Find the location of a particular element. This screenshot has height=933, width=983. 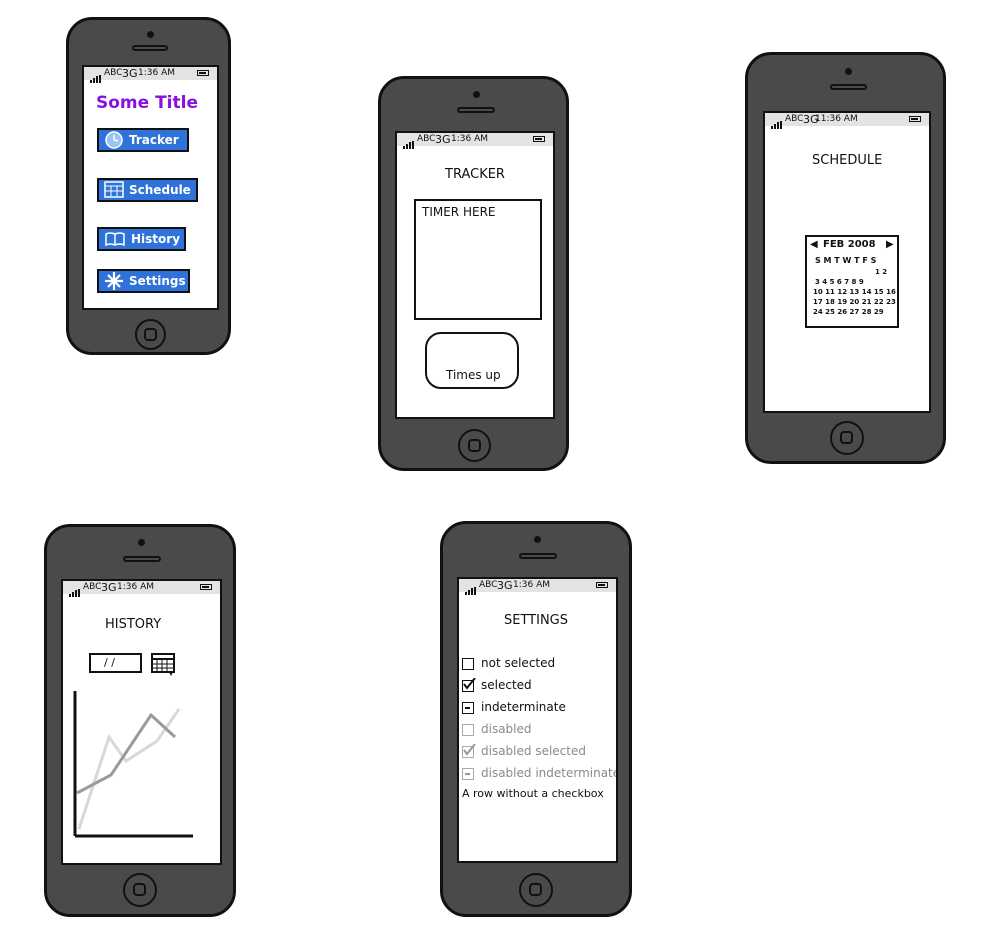

date-value: / / is located at coordinates (109, 662).